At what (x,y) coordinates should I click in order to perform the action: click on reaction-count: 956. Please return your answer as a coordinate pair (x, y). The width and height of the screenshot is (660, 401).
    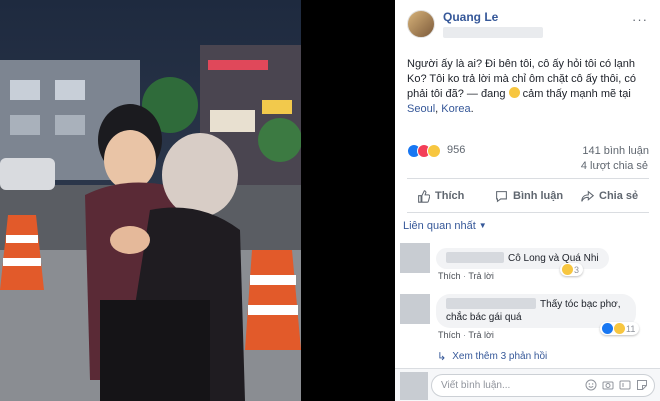
    Looking at the image, I should click on (456, 150).